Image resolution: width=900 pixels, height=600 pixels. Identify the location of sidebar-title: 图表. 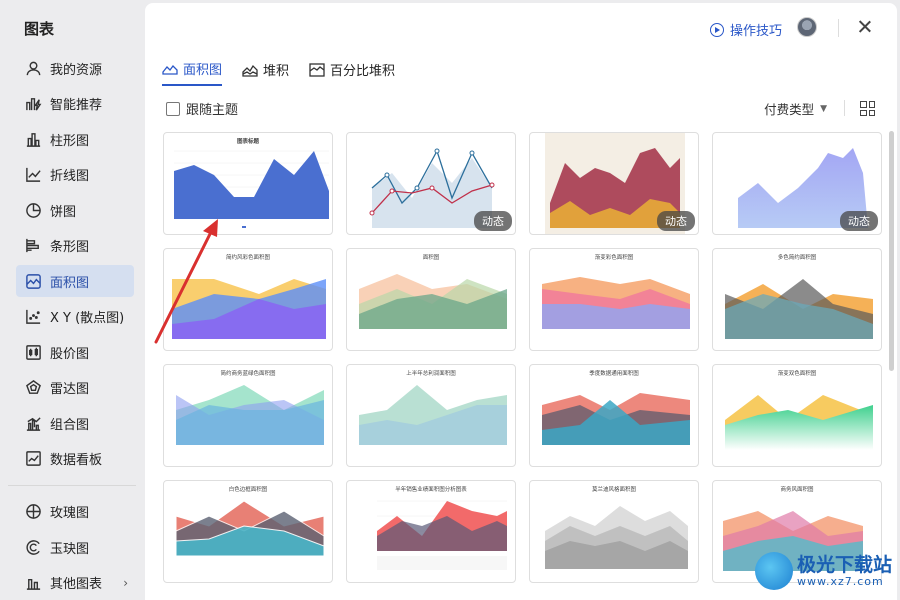
(39, 29).